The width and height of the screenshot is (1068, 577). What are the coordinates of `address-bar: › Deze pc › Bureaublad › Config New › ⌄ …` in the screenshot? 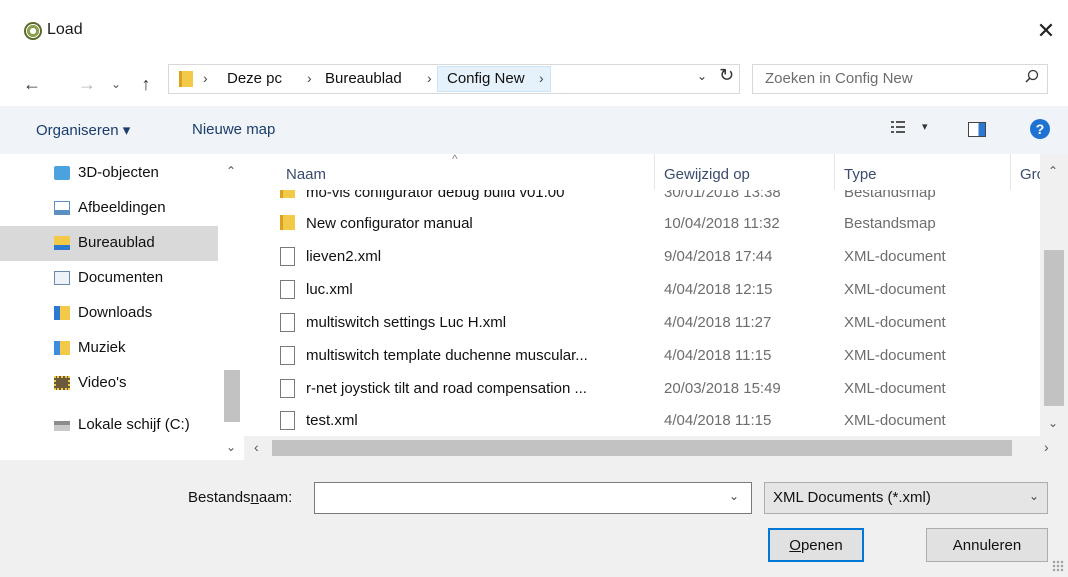 It's located at (454, 79).